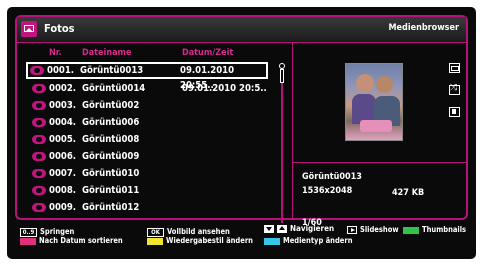  I want to click on info-filesize: 427 KB, so click(408, 193).